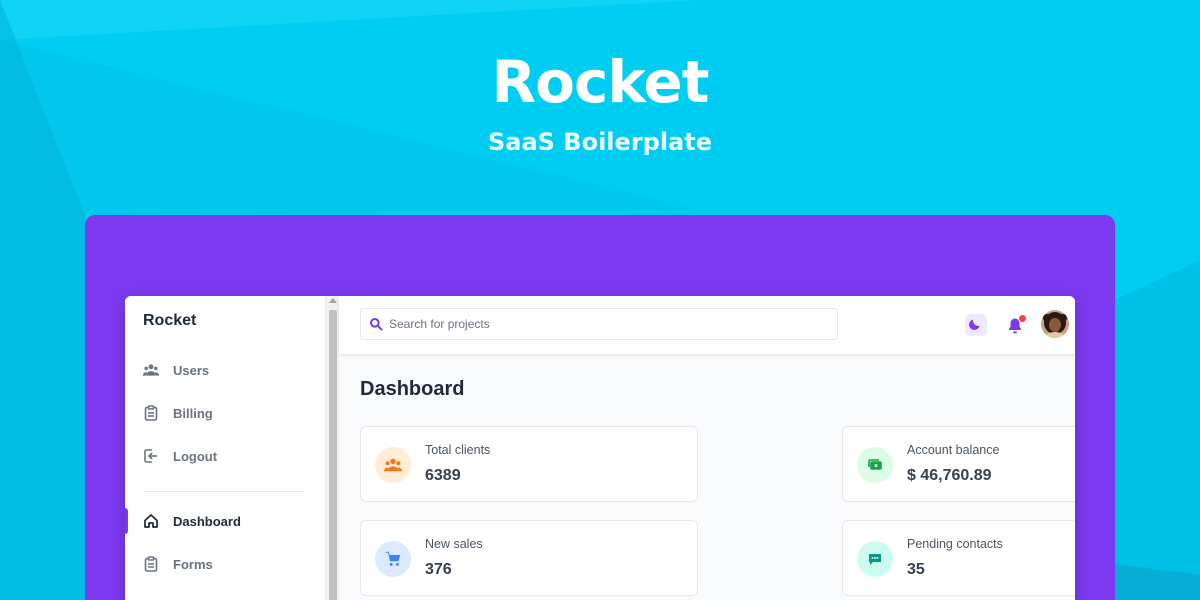 The width and height of the screenshot is (1200, 600). Describe the element at coordinates (393, 559) in the screenshot. I see `cart-icon` at that location.